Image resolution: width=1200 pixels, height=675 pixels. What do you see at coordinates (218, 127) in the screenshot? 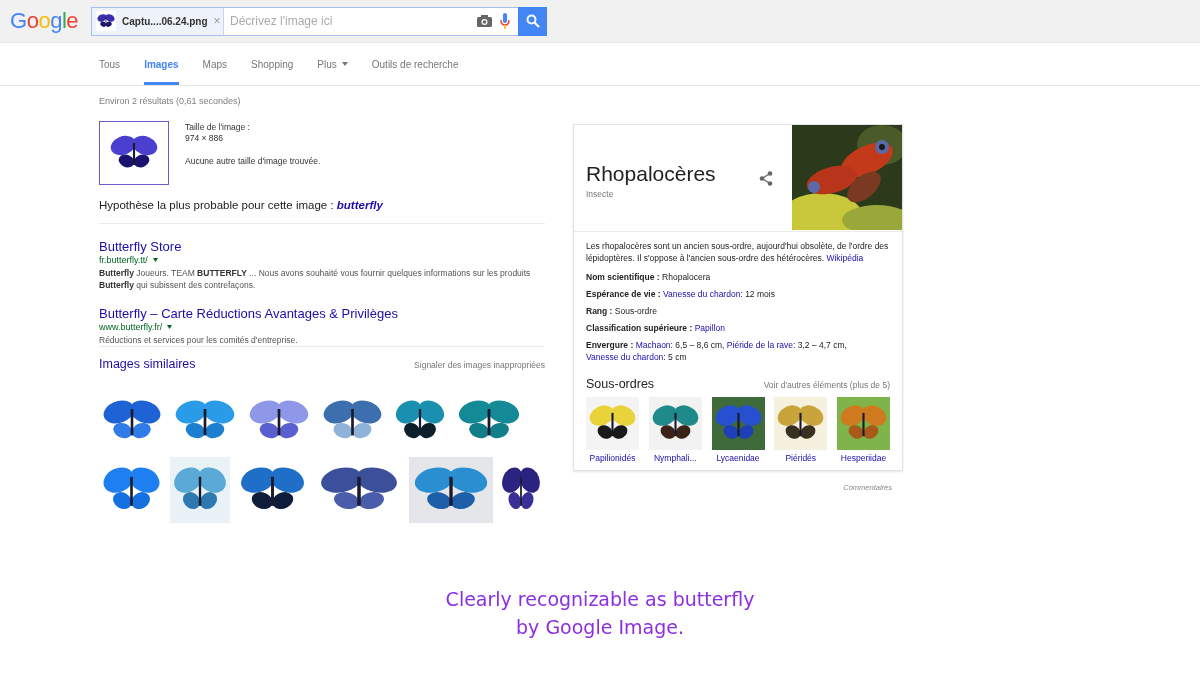
I see `size-label: Taille de l'image :` at bounding box center [218, 127].